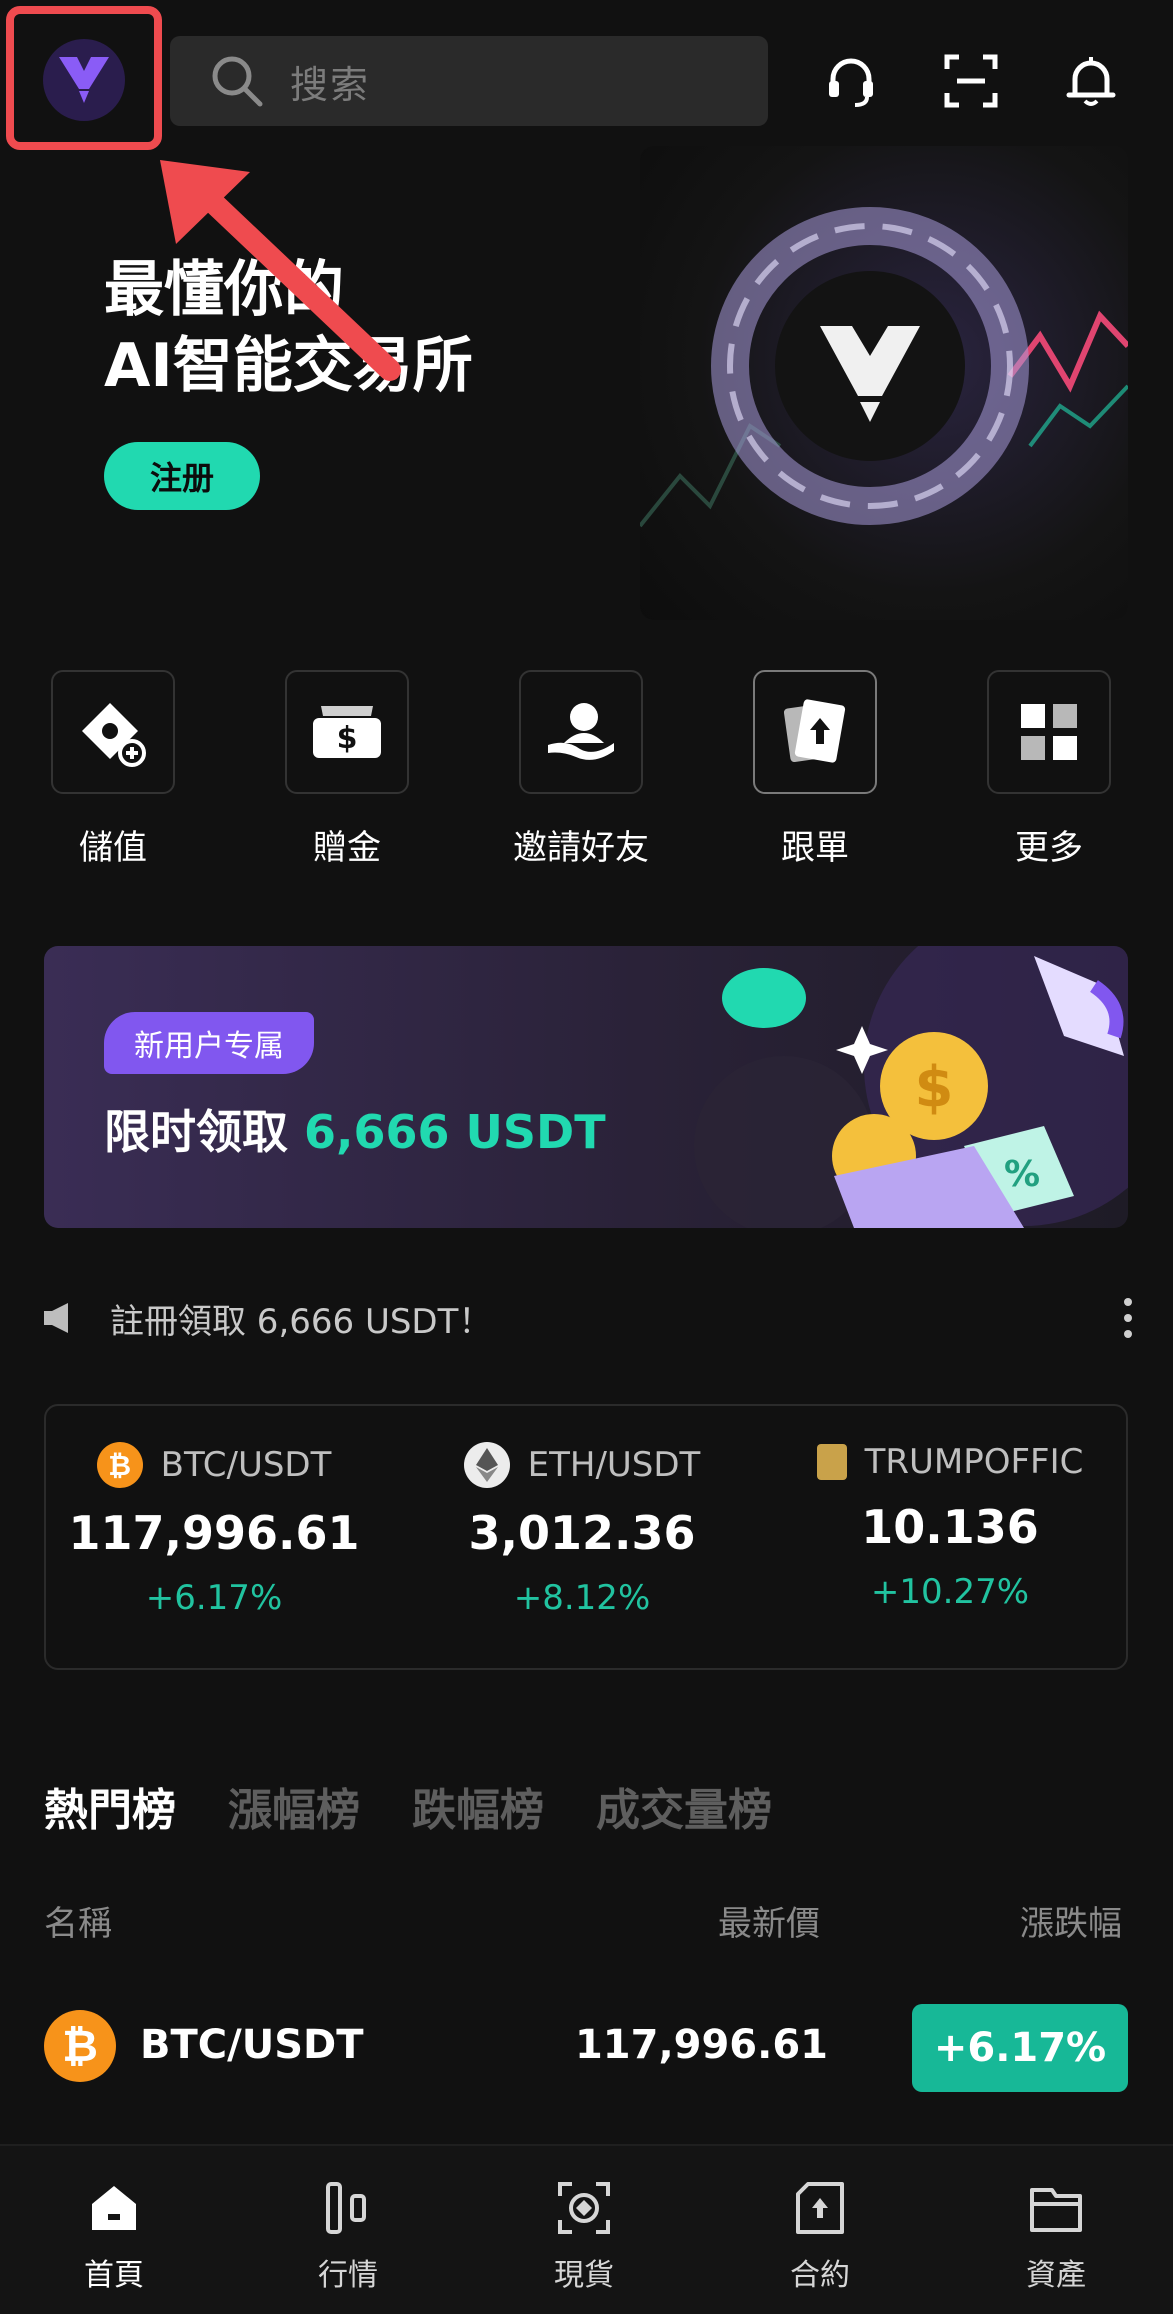  Describe the element at coordinates (769, 1924) in the screenshot. I see `column-header-price: 最新價` at that location.